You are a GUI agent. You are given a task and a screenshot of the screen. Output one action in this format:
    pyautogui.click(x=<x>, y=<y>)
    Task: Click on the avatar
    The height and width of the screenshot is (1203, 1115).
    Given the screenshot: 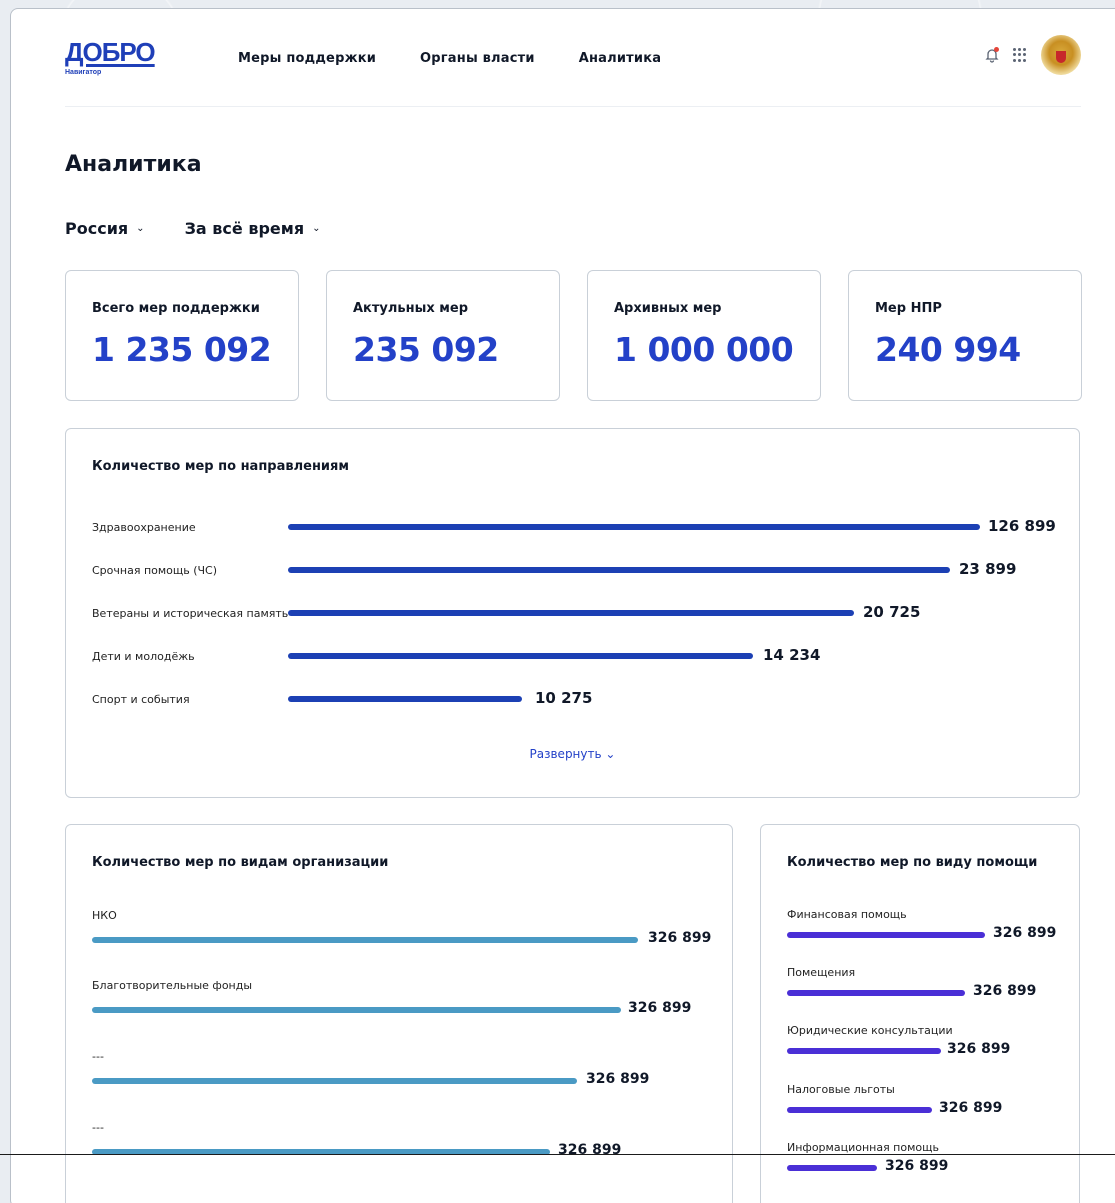 What is the action you would take?
    pyautogui.click(x=1061, y=55)
    